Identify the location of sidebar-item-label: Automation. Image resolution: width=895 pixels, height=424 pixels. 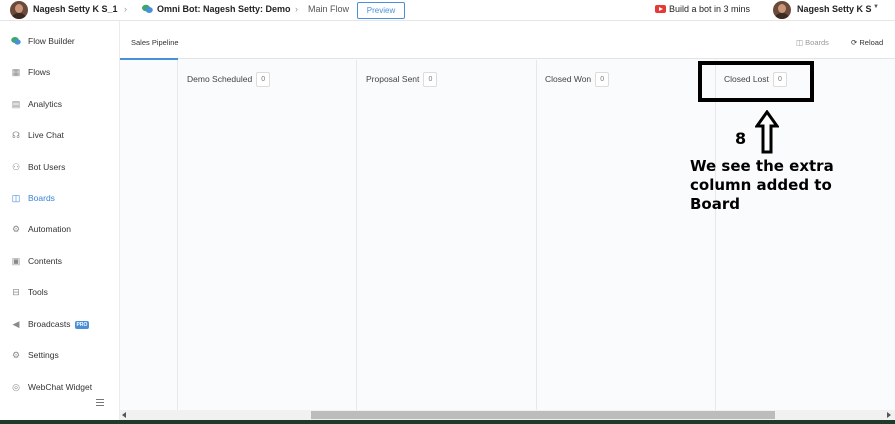
(49, 229).